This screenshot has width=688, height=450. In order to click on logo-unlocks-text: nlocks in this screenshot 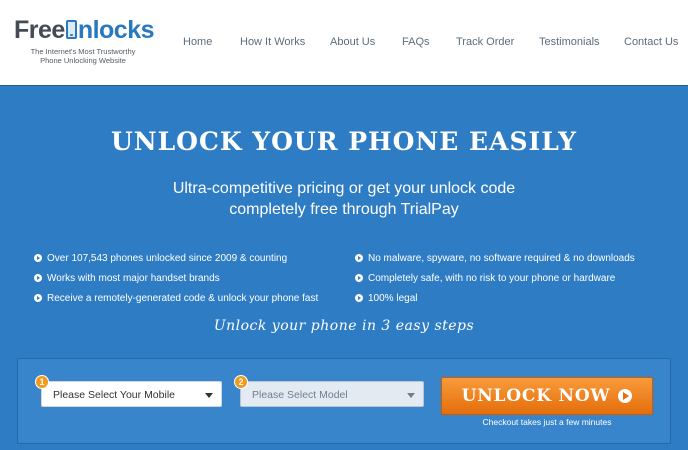, I will do `click(116, 30)`.